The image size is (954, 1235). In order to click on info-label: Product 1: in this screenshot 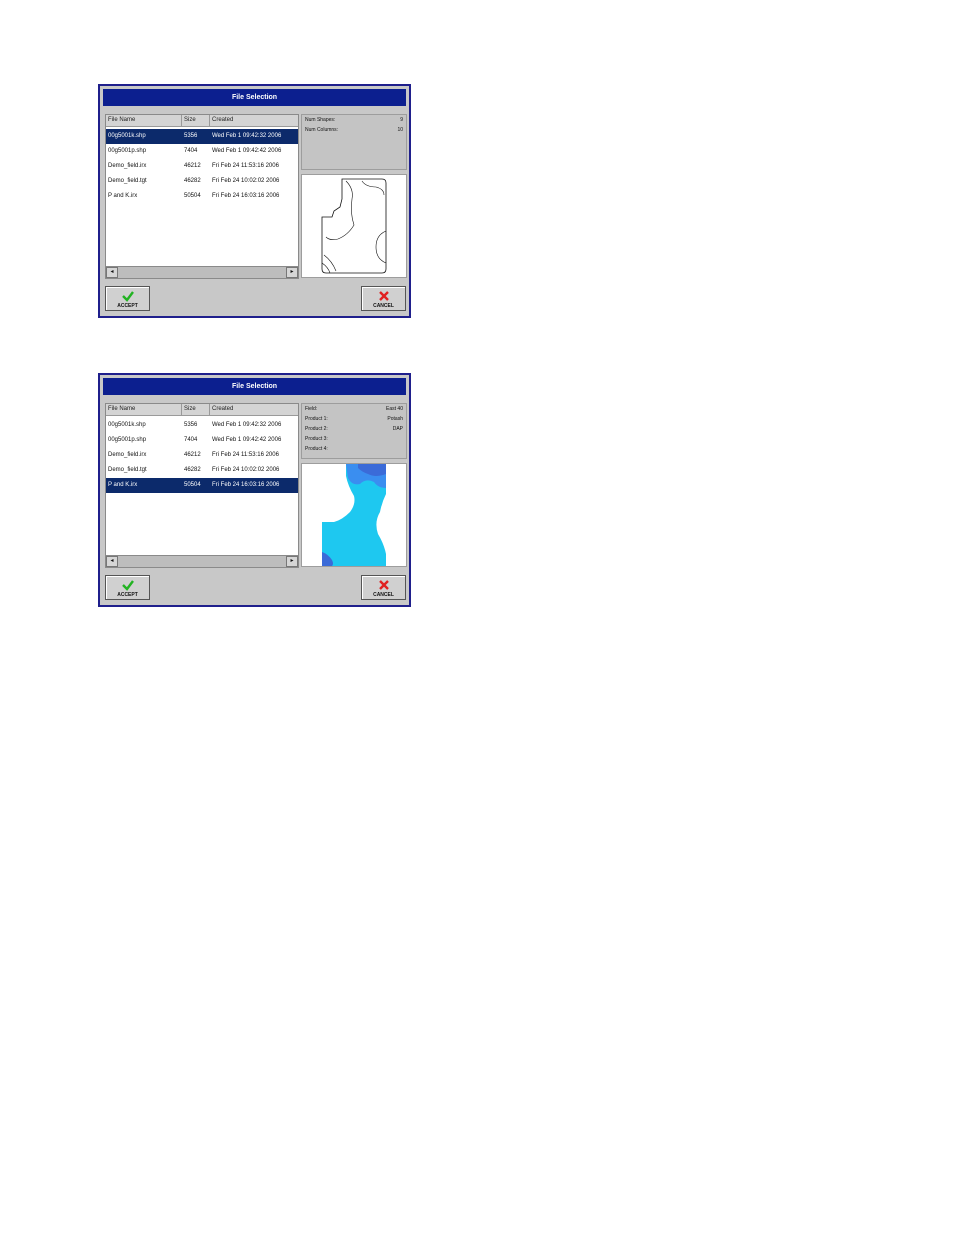, I will do `click(316, 419)`.